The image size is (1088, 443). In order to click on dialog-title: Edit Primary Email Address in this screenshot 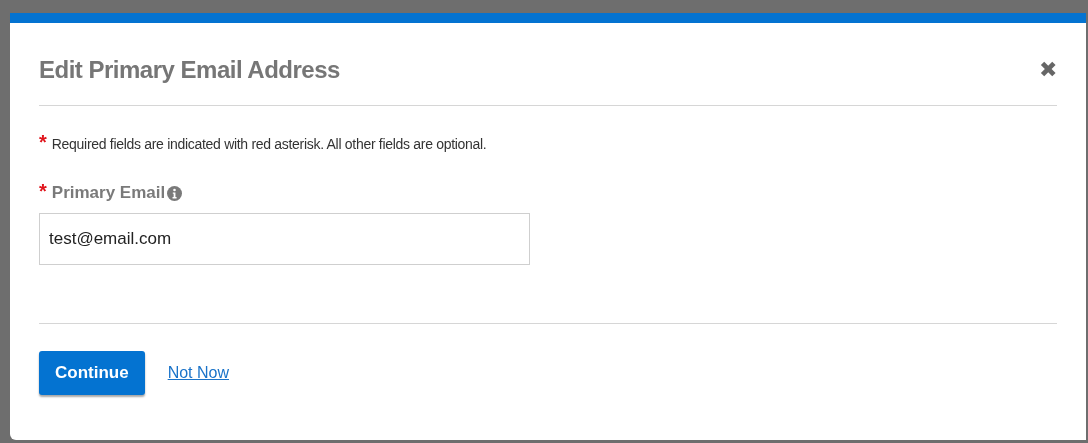, I will do `click(189, 70)`.